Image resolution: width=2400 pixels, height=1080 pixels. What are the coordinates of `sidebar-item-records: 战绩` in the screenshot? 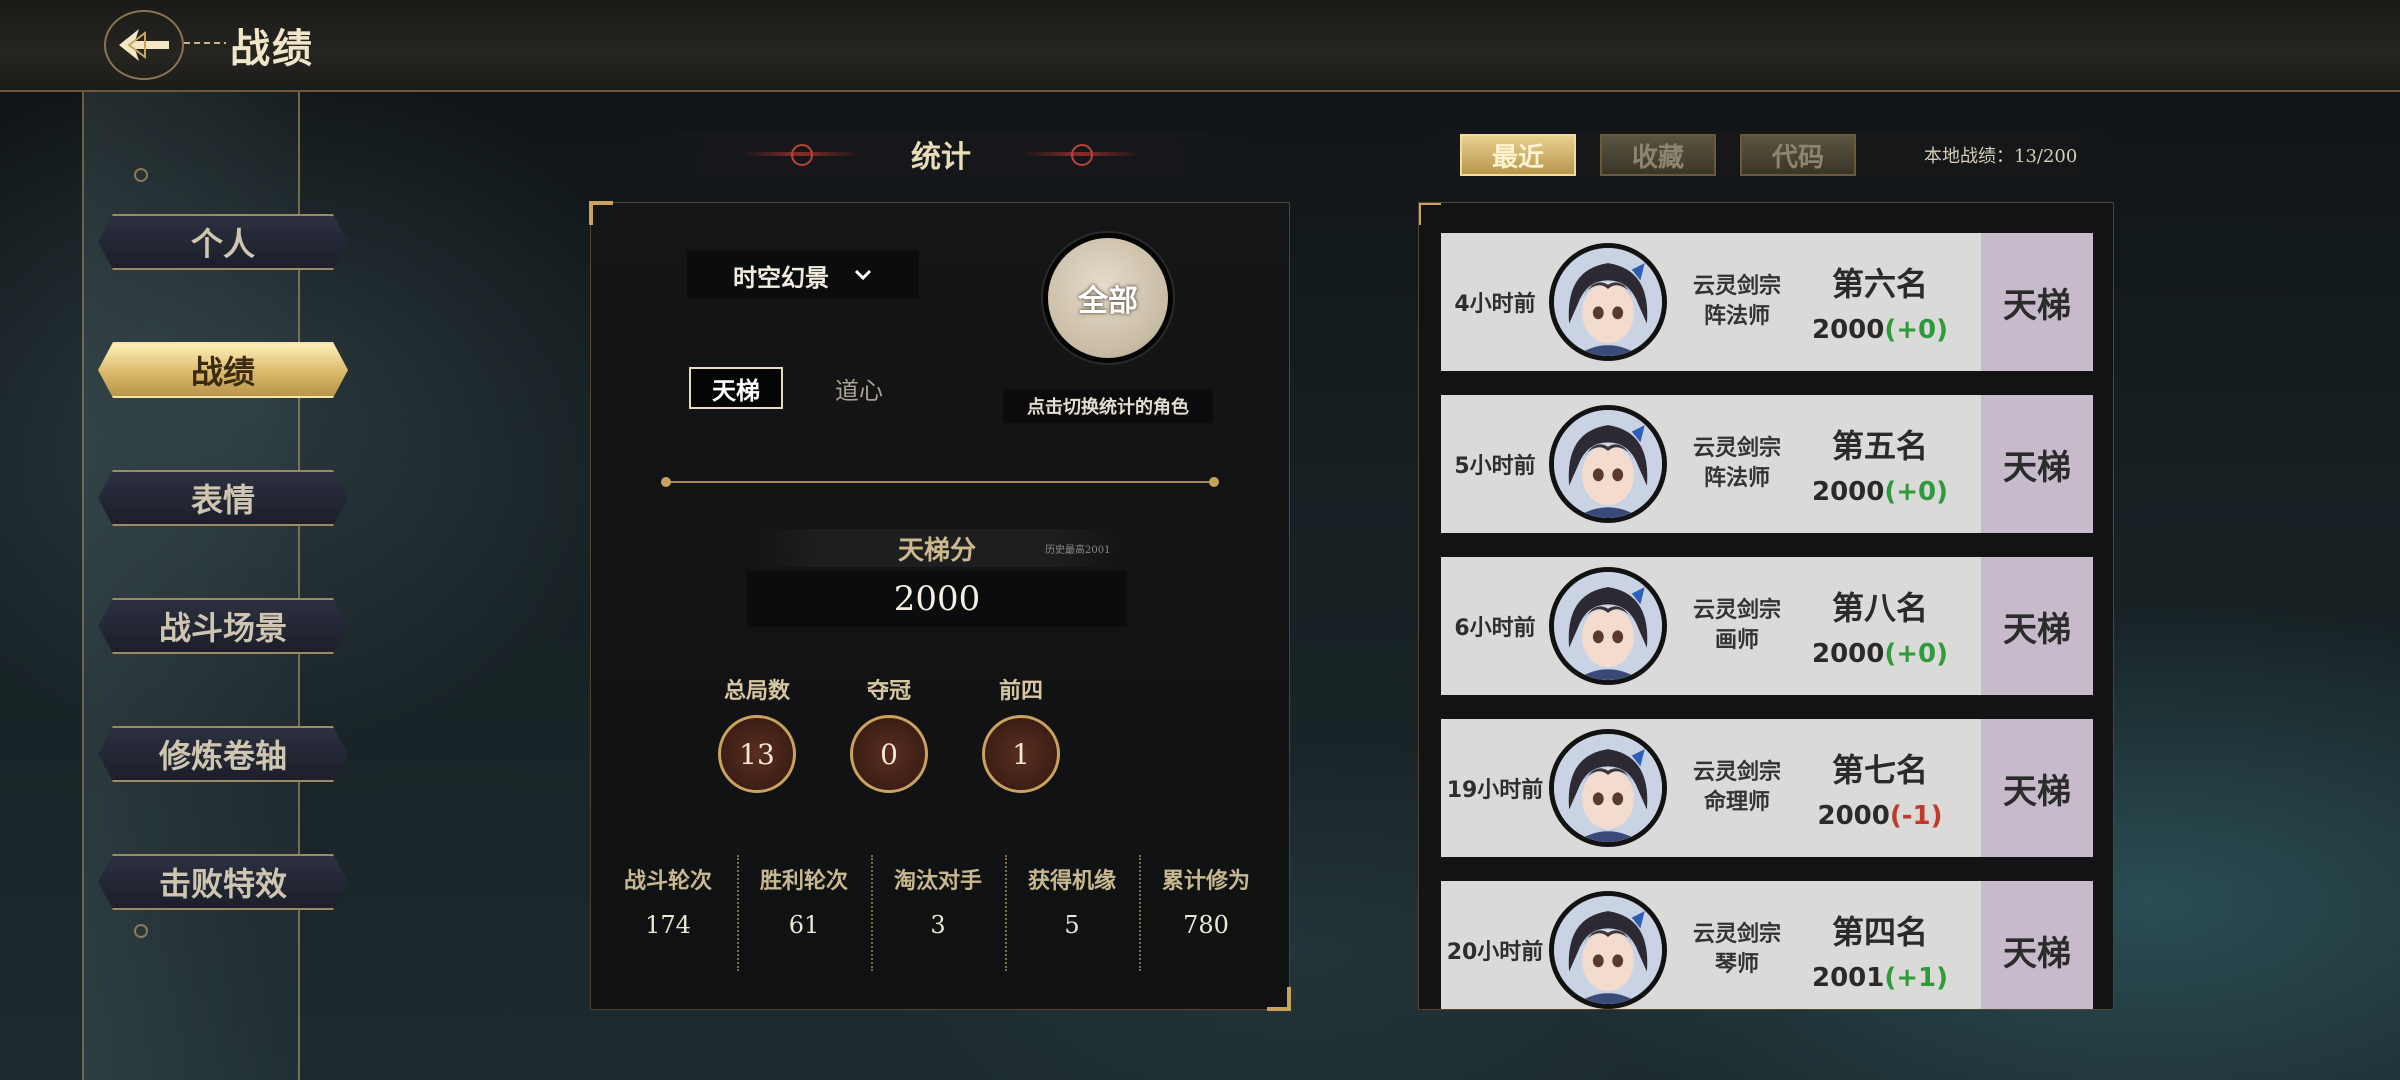 It's located at (223, 370).